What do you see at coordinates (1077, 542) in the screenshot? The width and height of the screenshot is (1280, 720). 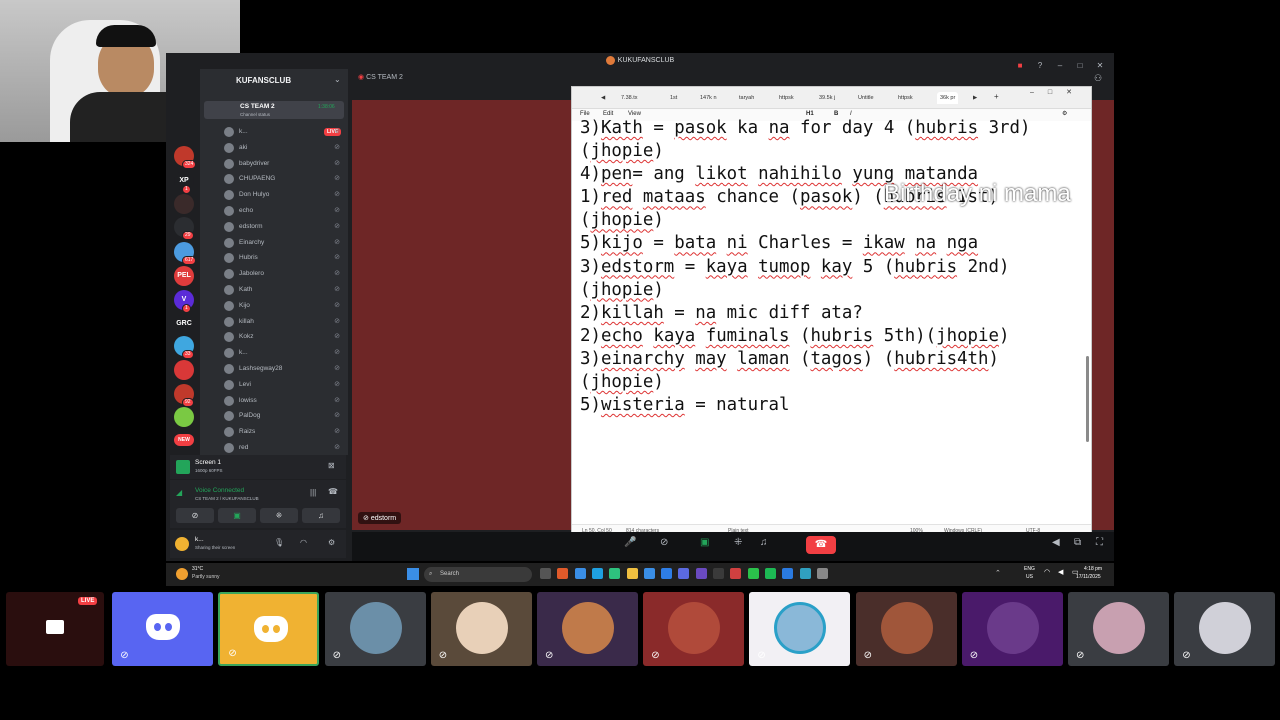 I see `popout-icon: ⧉` at bounding box center [1077, 542].